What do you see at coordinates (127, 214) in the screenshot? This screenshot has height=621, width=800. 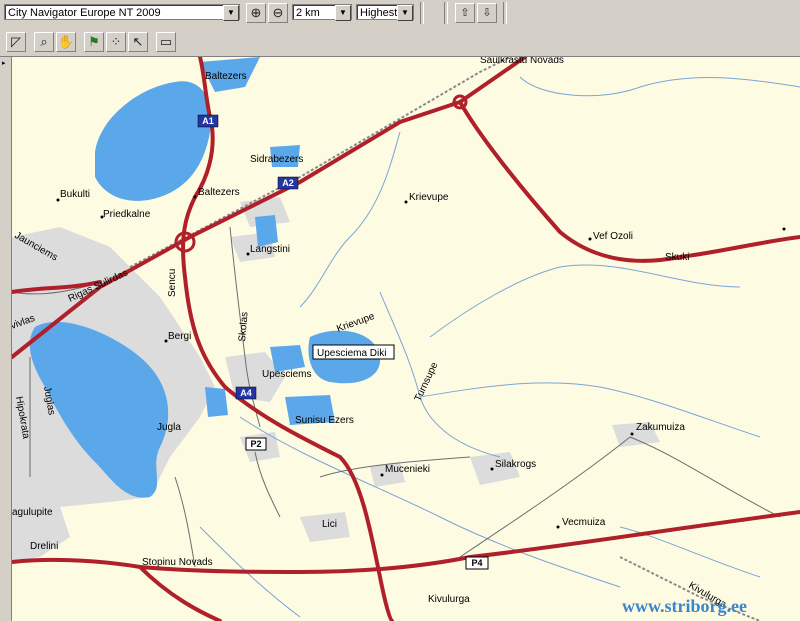 I see `label-priedkalne: Priedkalne` at bounding box center [127, 214].